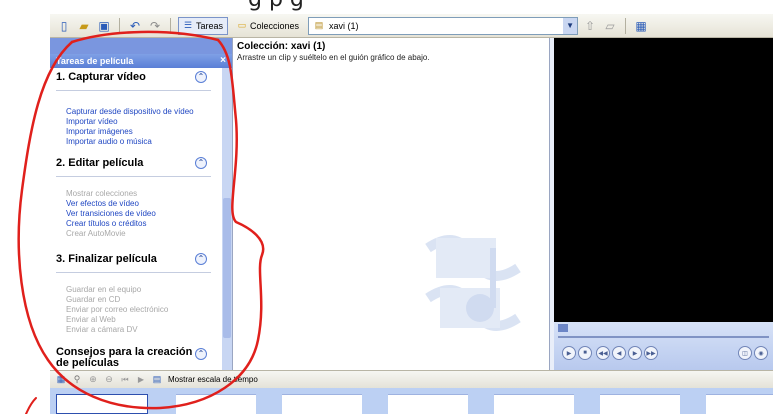 Image resolution: width=773 pixels, height=414 pixels. What do you see at coordinates (276, 6) in the screenshot?
I see `slide-caption-fragment: g p g` at bounding box center [276, 6].